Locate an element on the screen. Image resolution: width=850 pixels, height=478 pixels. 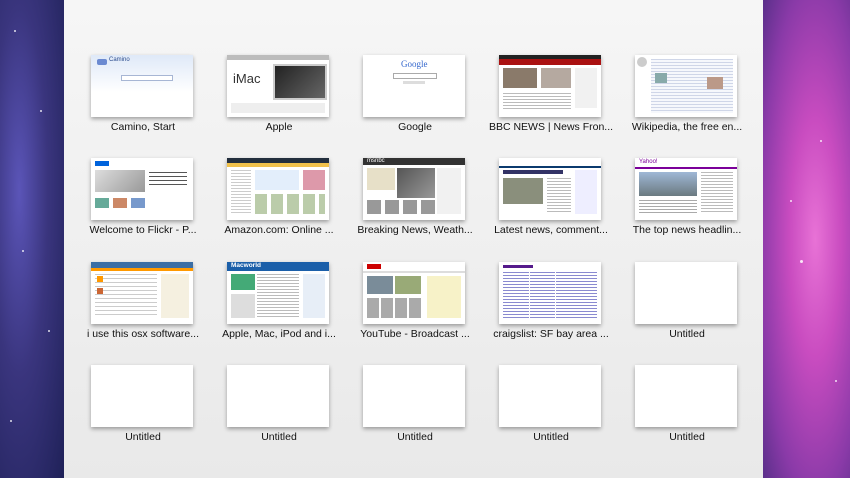
tile-google: Google Google is located at coordinates (415, 102).